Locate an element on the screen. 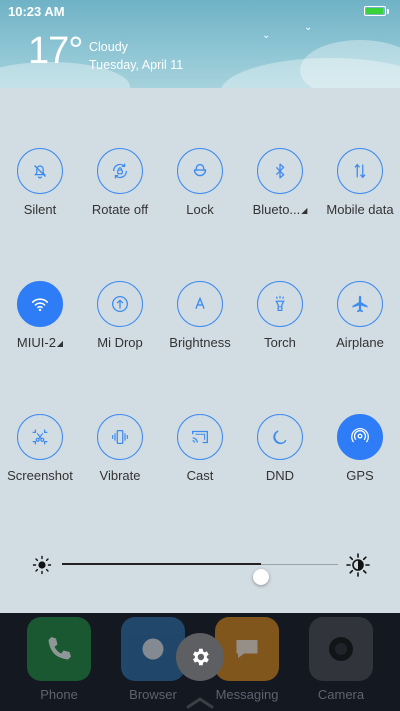 The height and width of the screenshot is (711, 400). toggle-torch: Torch is located at coordinates (280, 315).